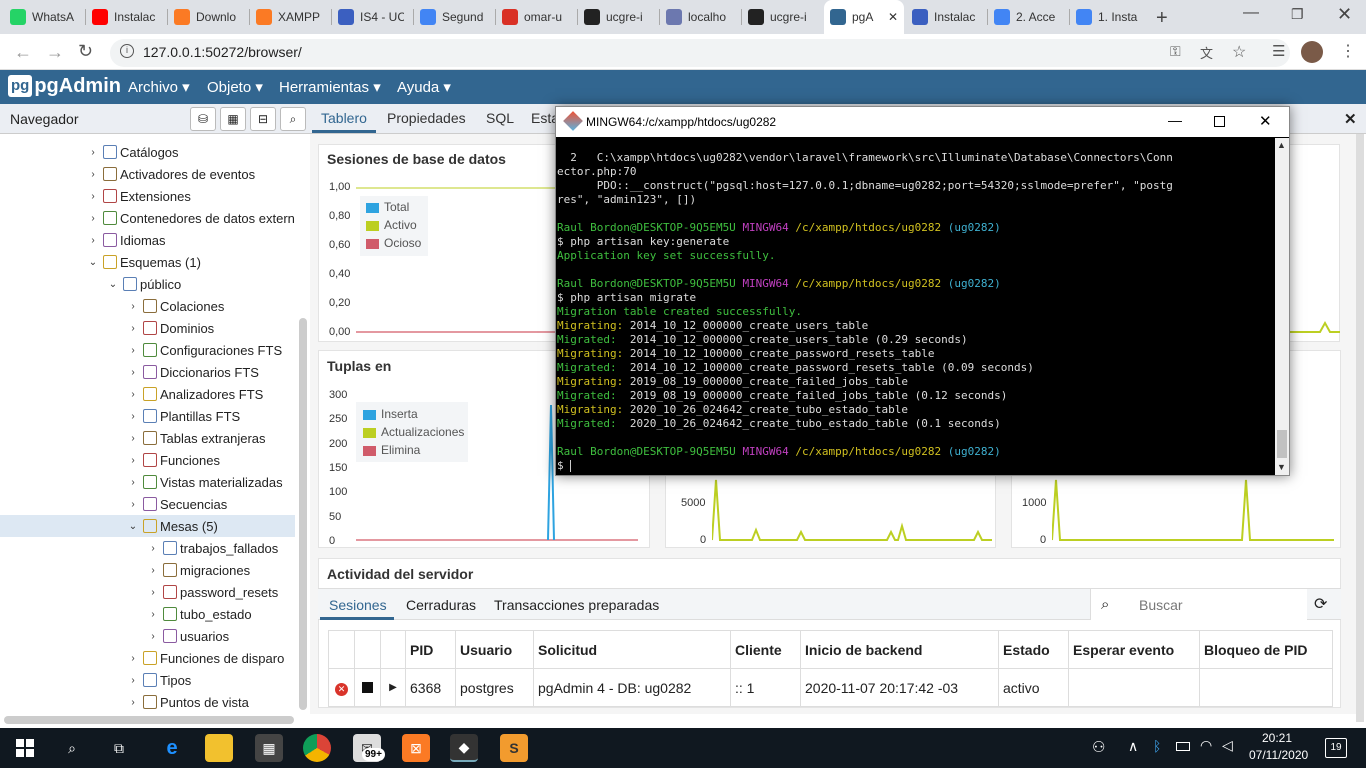 This screenshot has width=1366, height=768. I want to click on tree-node: › tubo_estado, so click(147, 614).